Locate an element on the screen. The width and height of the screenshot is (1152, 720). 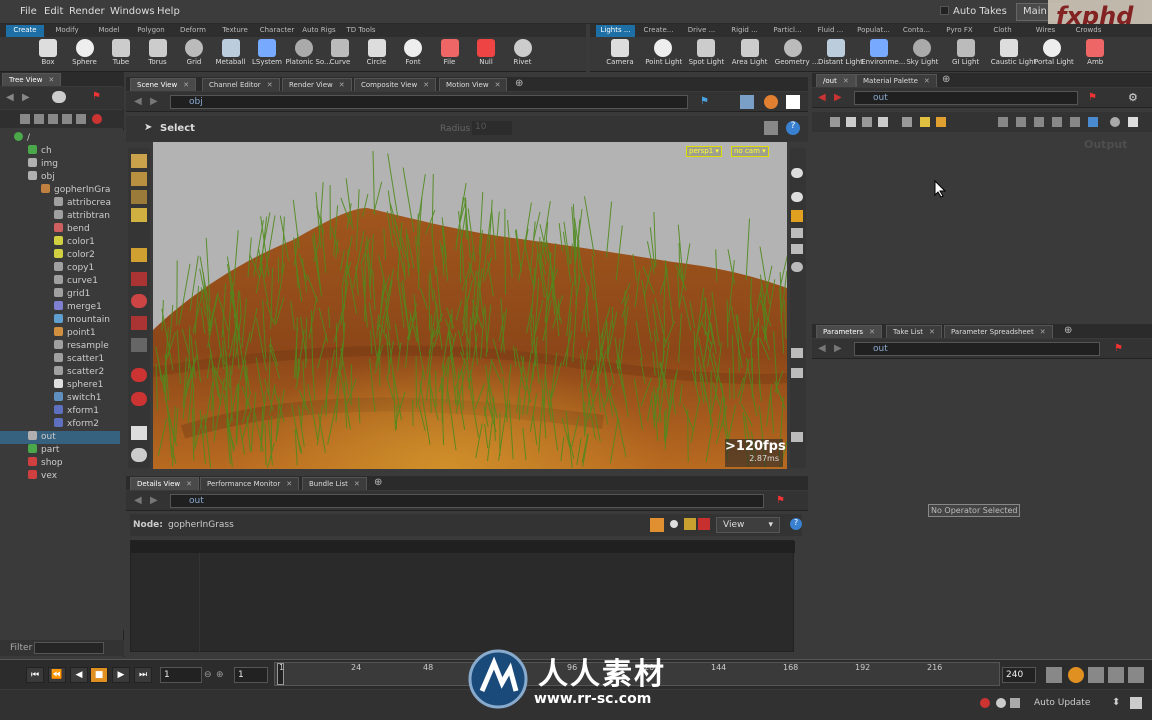
tree-tool-icon is located at coordinates (53, 119).